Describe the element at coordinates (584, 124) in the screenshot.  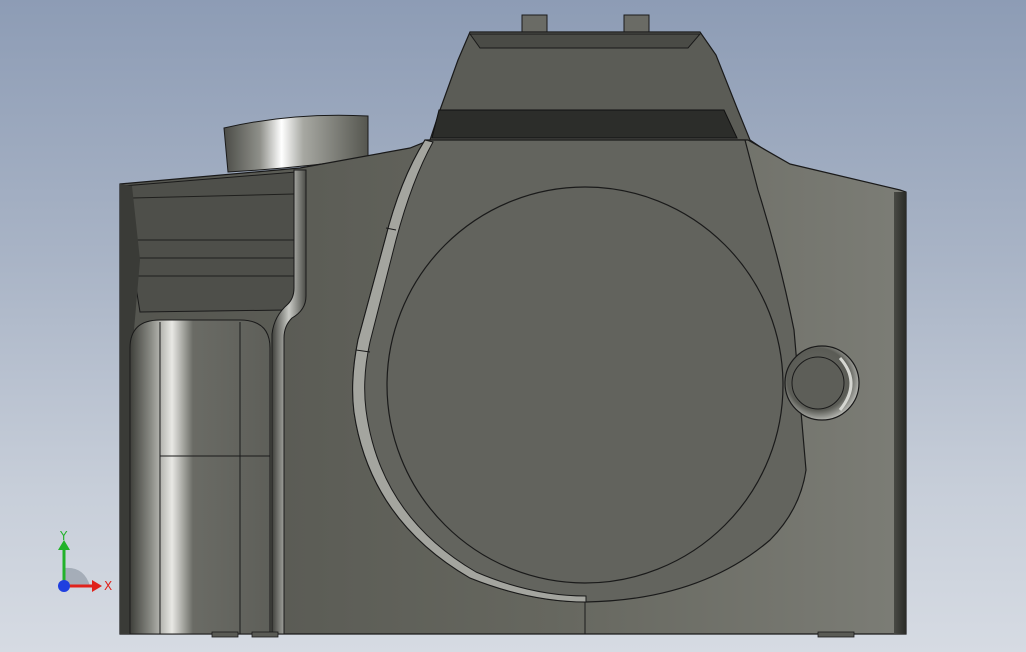
I see `prism-band` at that location.